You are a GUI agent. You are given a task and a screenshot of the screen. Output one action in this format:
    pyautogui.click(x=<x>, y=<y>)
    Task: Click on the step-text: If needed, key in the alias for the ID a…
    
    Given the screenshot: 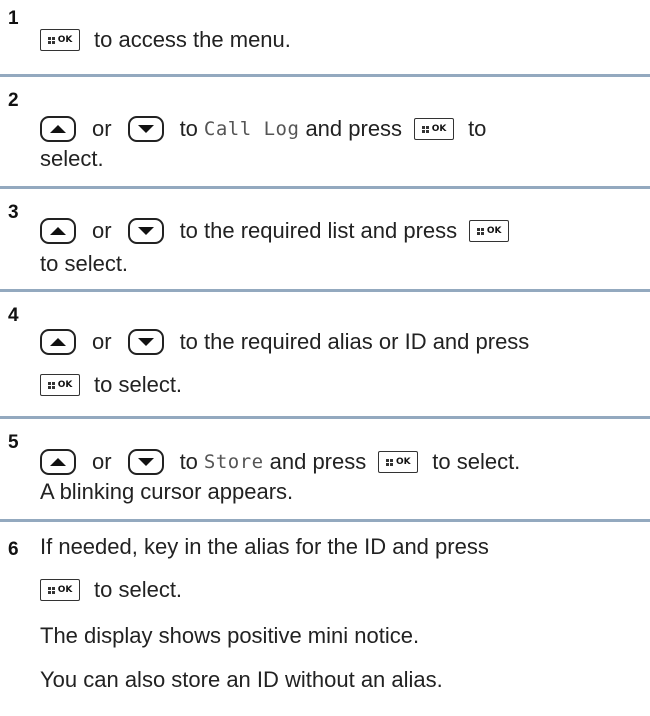 What is the action you would take?
    pyautogui.click(x=264, y=546)
    